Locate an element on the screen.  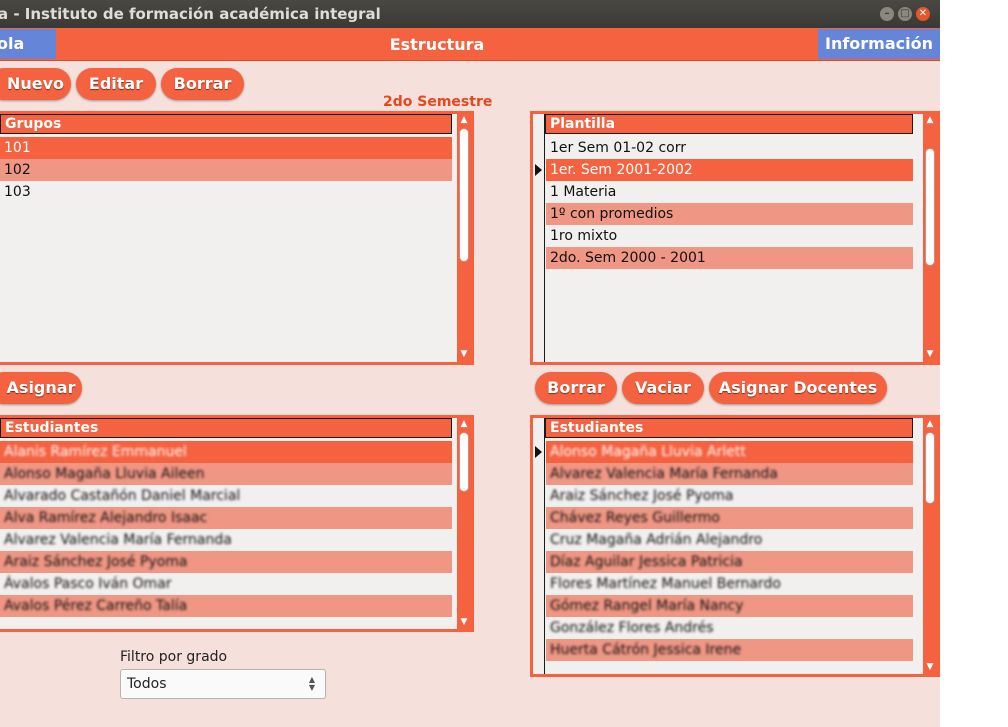
plantilla-header: Plantilla is located at coordinates (729, 124).